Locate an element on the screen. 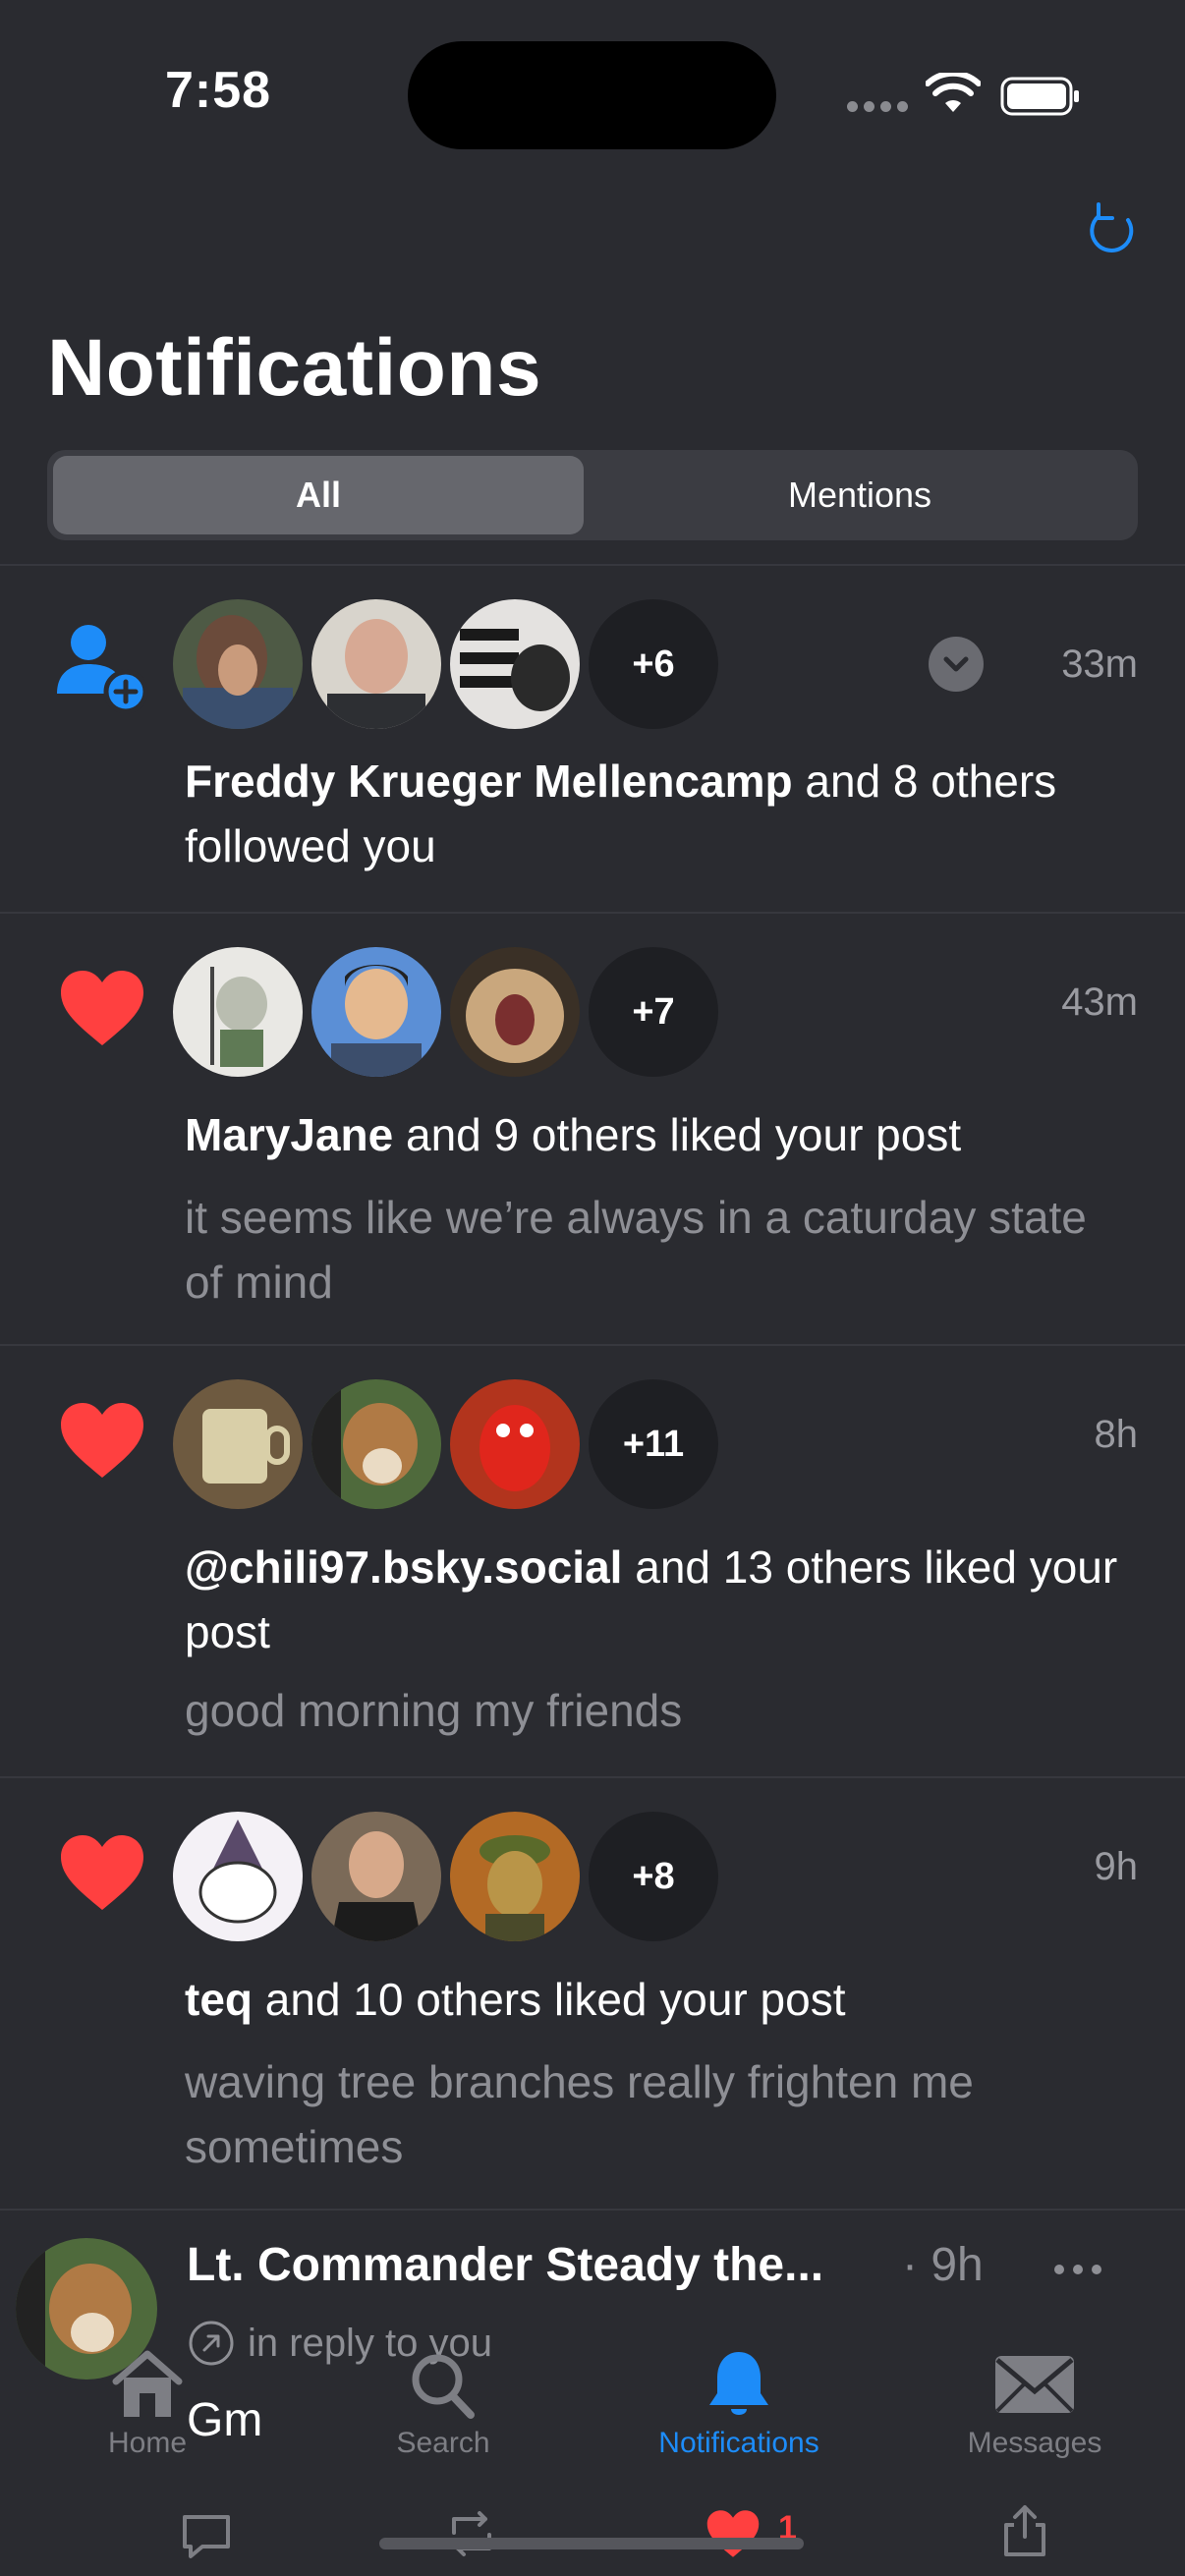 This screenshot has width=1185, height=2576. bell-icon is located at coordinates (739, 2383).